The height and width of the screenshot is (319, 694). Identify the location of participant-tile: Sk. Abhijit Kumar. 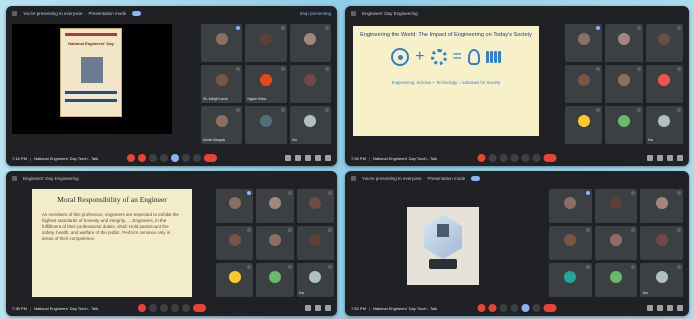
(222, 84).